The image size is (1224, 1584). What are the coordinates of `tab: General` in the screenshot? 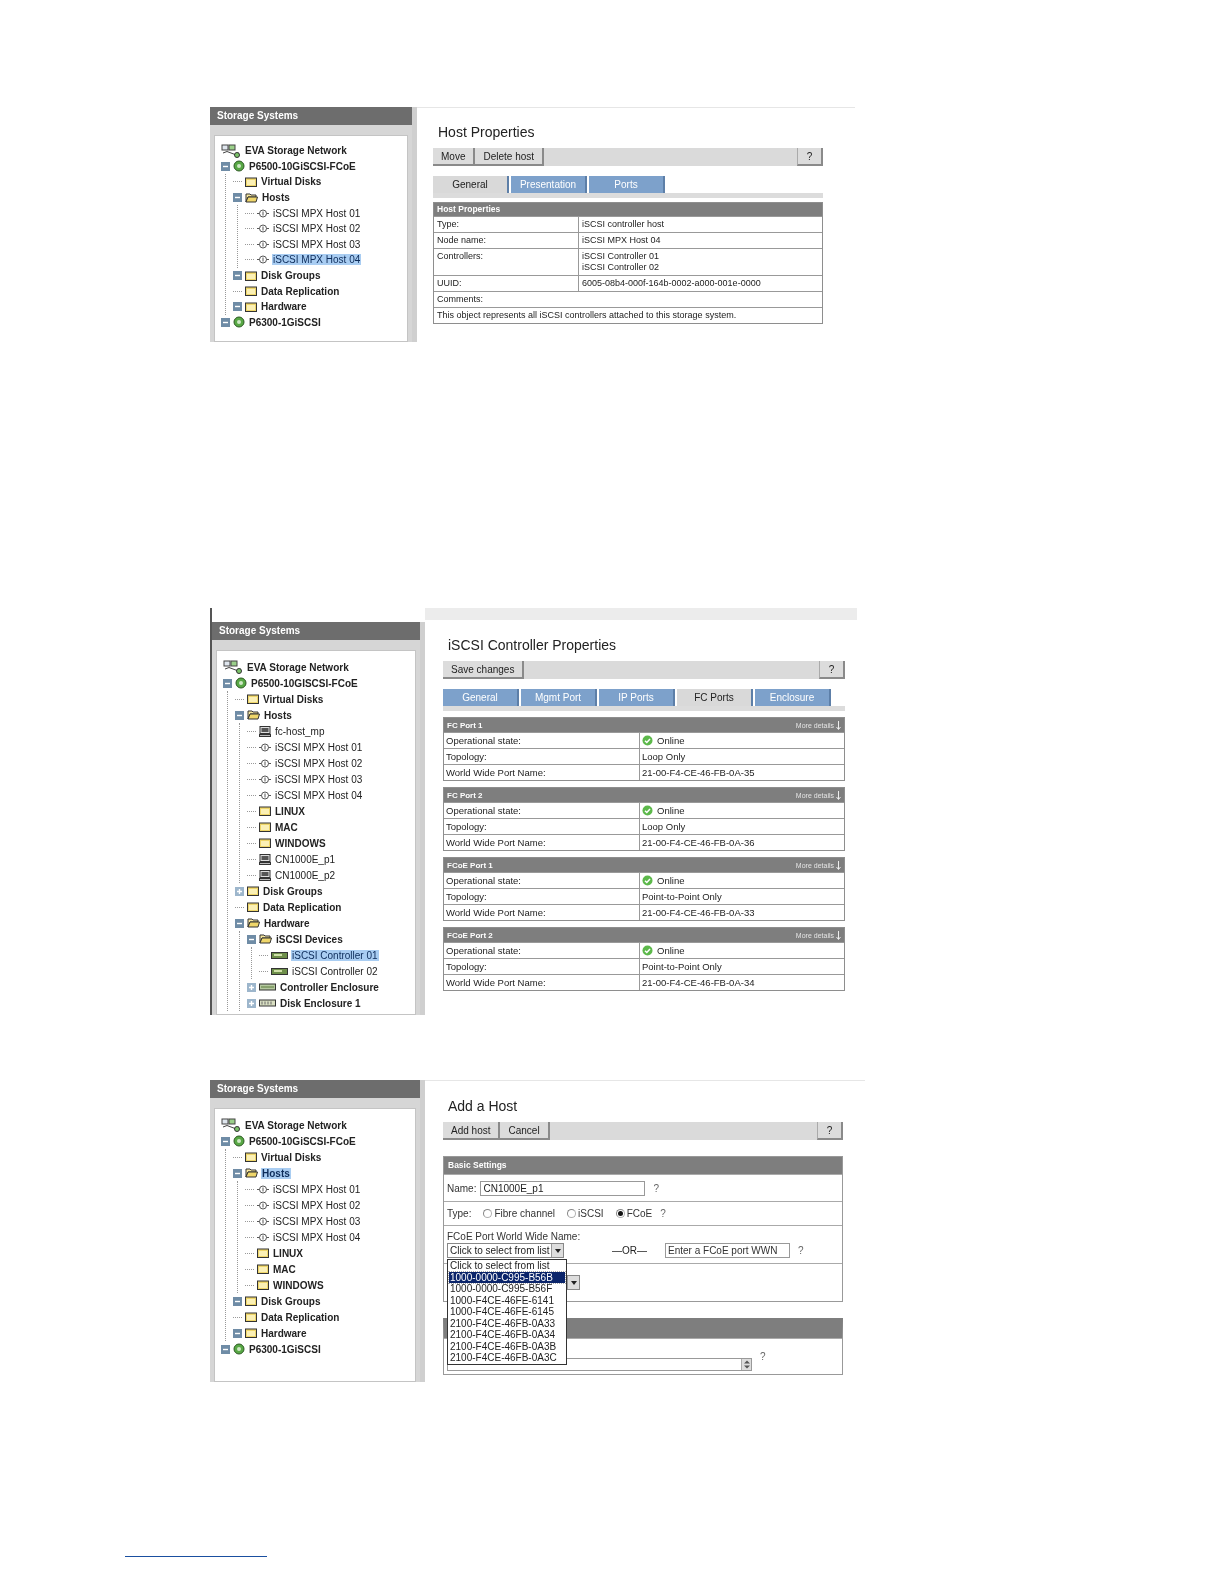 It's located at (471, 184).